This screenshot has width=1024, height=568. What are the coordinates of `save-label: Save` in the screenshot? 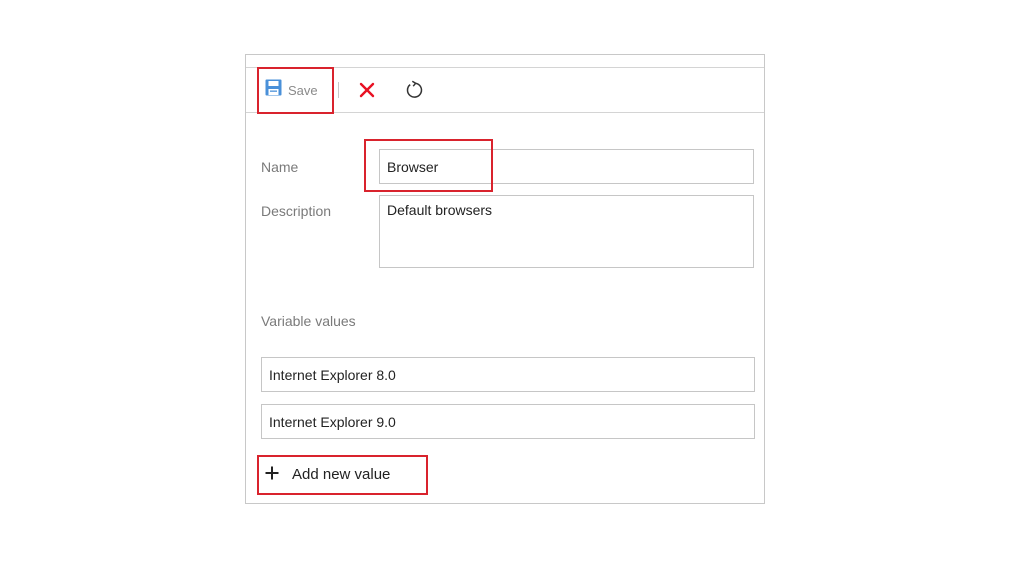 It's located at (303, 90).